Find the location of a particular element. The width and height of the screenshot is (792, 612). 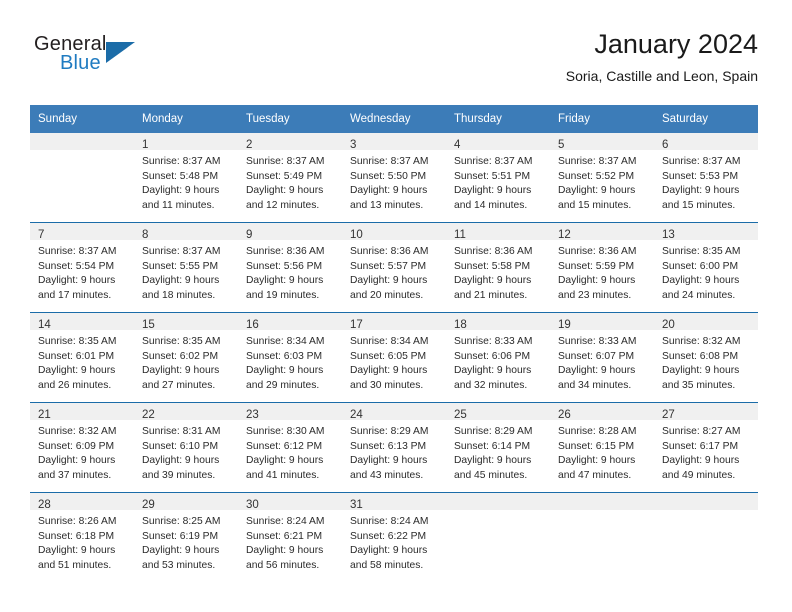

daylight-line-cont: and 12 minutes. is located at coordinates (283, 205).